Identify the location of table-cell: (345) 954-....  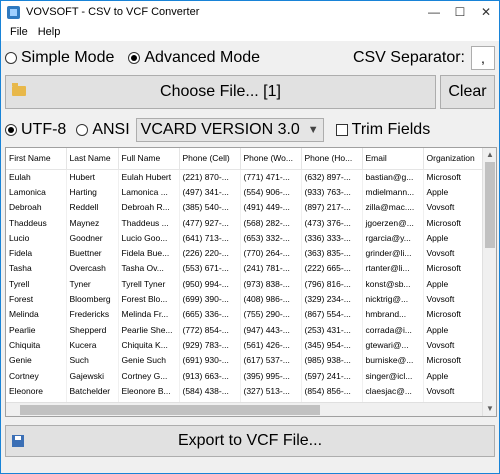
(332, 345).